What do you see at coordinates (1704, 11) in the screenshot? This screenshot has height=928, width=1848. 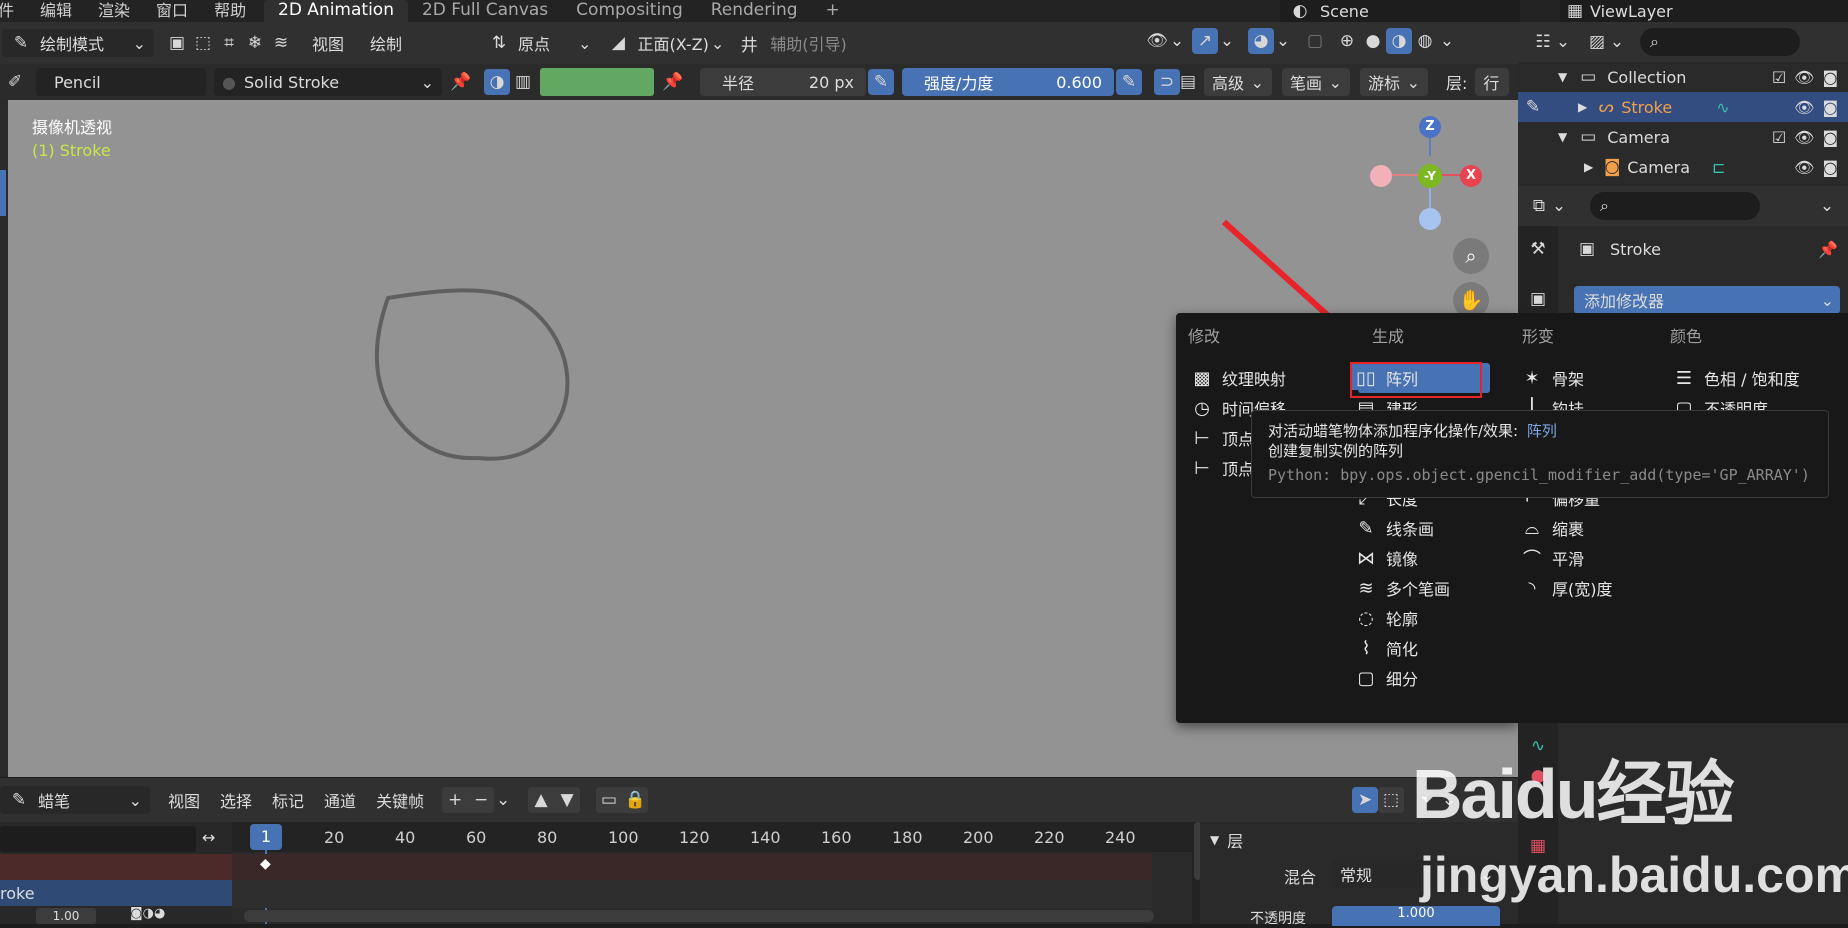 I see `view-layer-selector: ▦ ViewLayer` at bounding box center [1704, 11].